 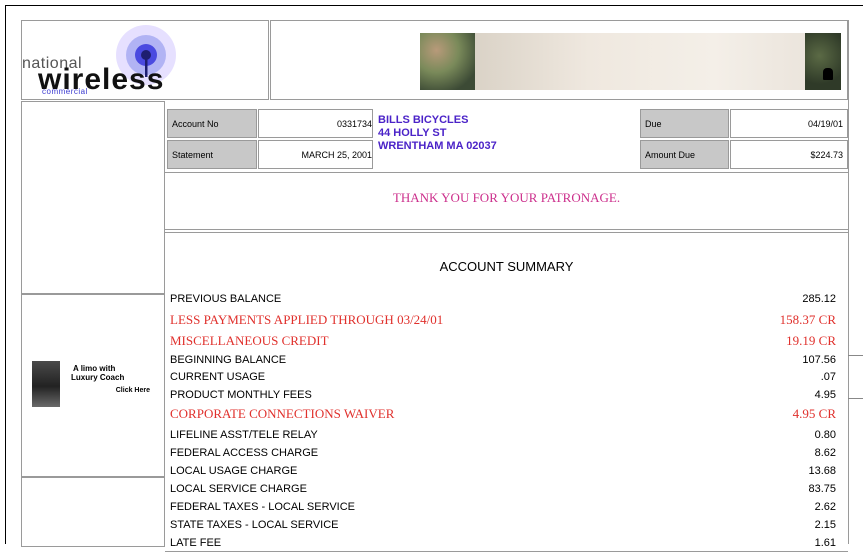 What do you see at coordinates (241, 395) in the screenshot?
I see `summary-row-label: PRODUCT MONTHLY FEES` at bounding box center [241, 395].